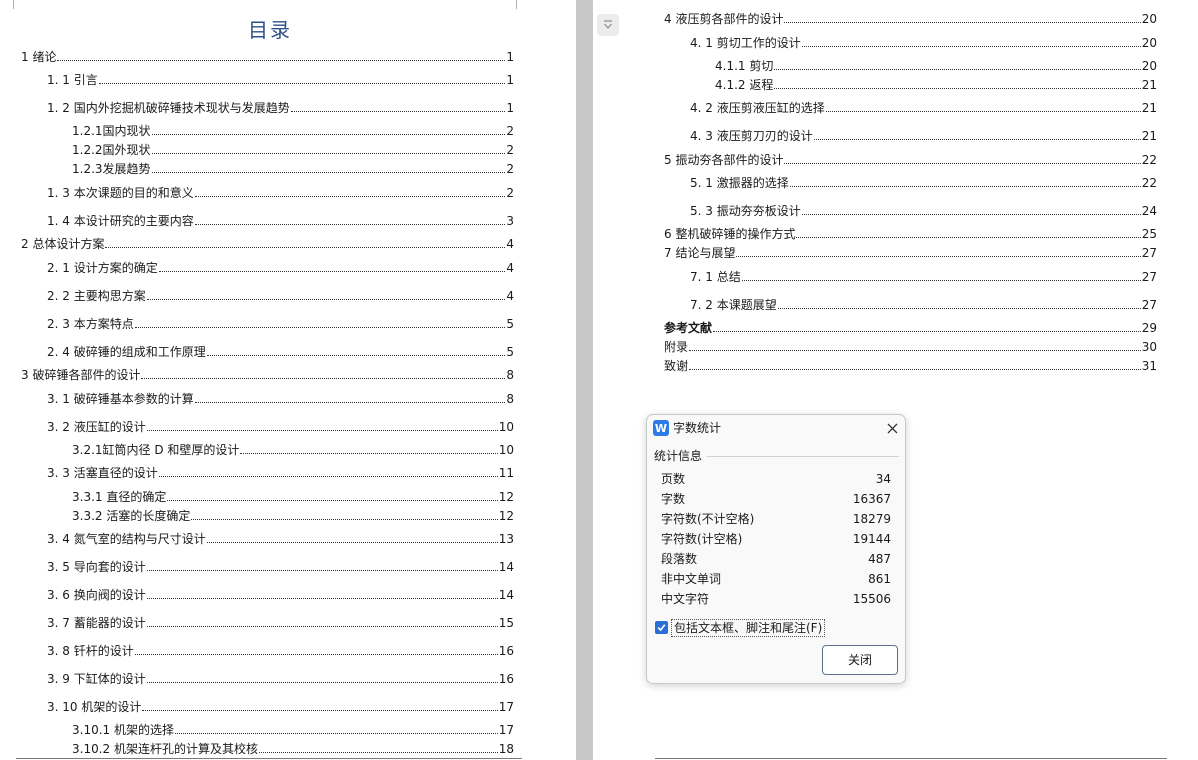  What do you see at coordinates (280, 220) in the screenshot?
I see `toc-entry: 1. 4 本设计研究的主要内容 3` at bounding box center [280, 220].